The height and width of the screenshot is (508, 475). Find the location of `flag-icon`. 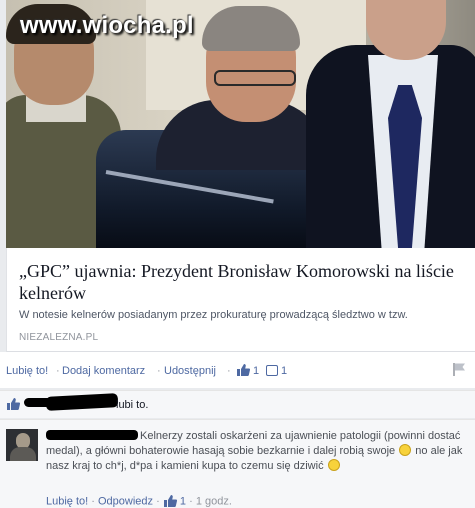

flag-icon is located at coordinates (459, 369).